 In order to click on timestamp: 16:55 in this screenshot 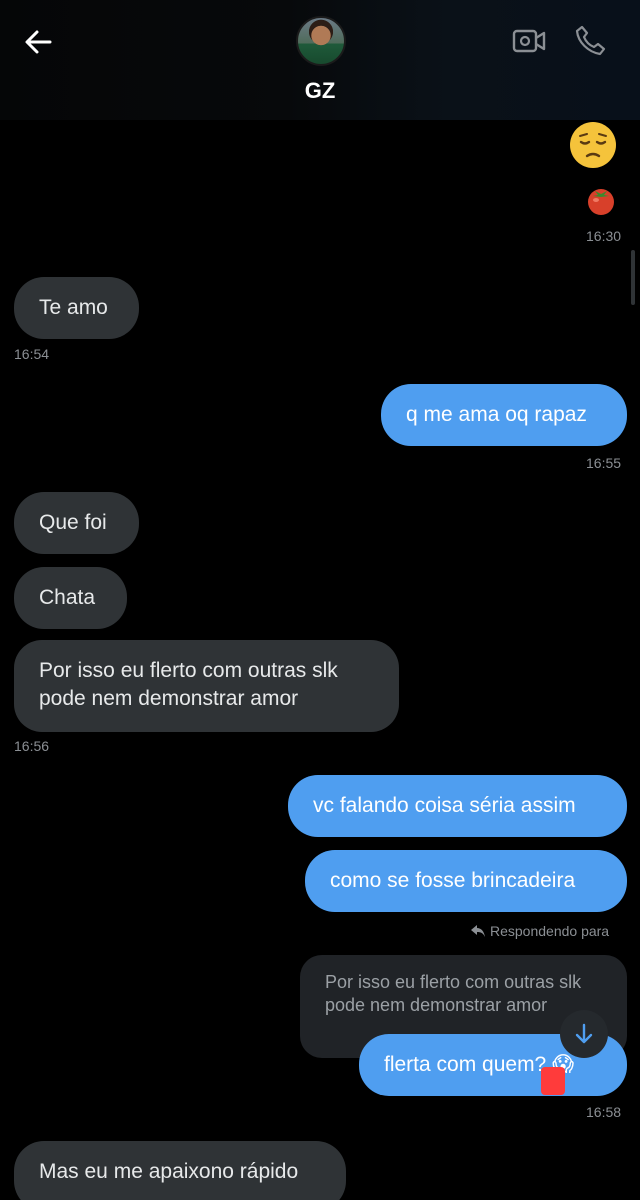, I will do `click(604, 463)`.